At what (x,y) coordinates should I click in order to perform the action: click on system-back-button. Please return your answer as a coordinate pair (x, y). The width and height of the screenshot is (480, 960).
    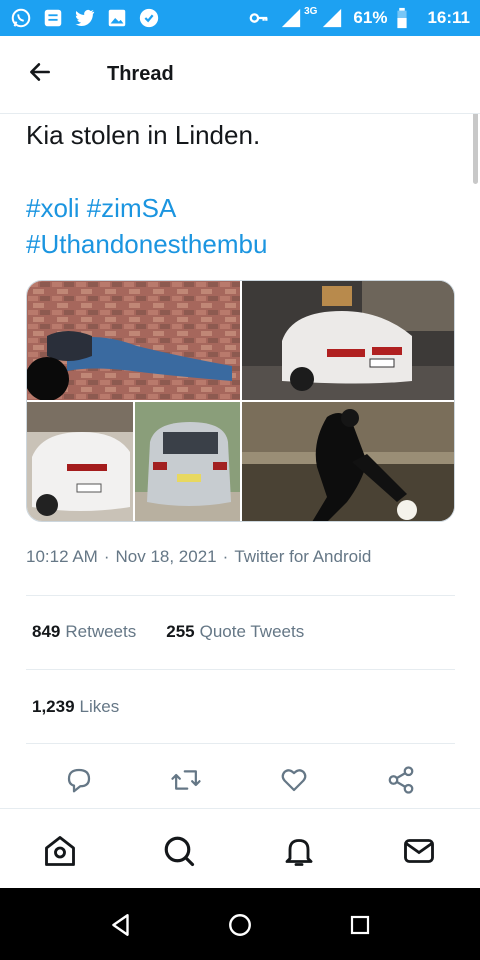
    Looking at the image, I should click on (121, 925).